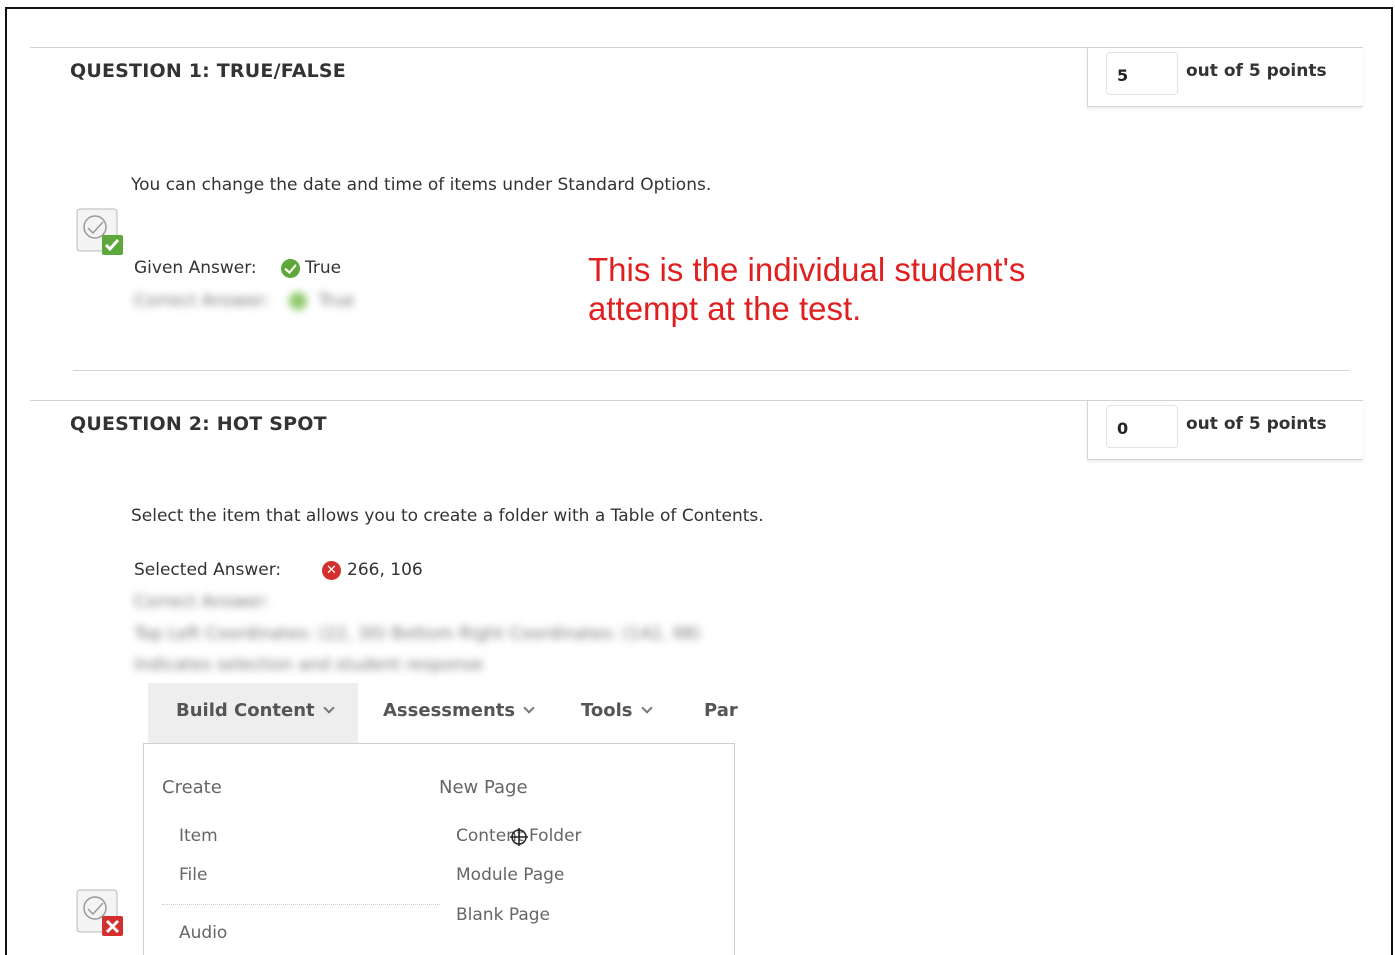  What do you see at coordinates (202, 301) in the screenshot?
I see `correct-answer-label: Correct Answer:` at bounding box center [202, 301].